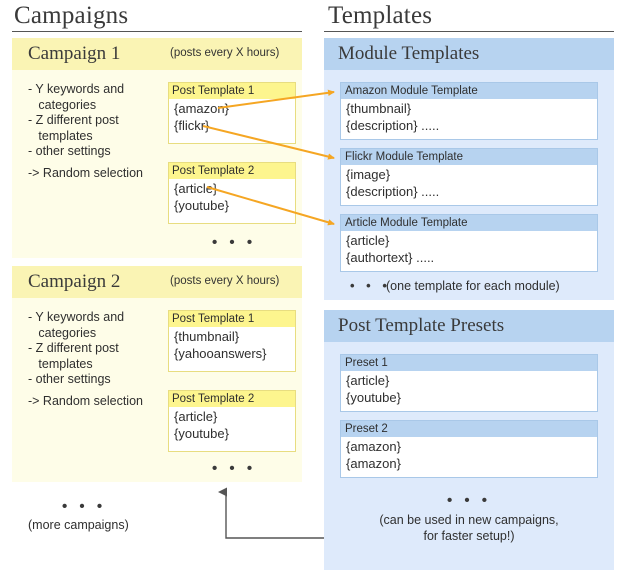 Image resolution: width=620 pixels, height=582 pixels. Describe the element at coordinates (85, 401) in the screenshot. I see `campaign-2-random-selection: -> Random selection` at that location.